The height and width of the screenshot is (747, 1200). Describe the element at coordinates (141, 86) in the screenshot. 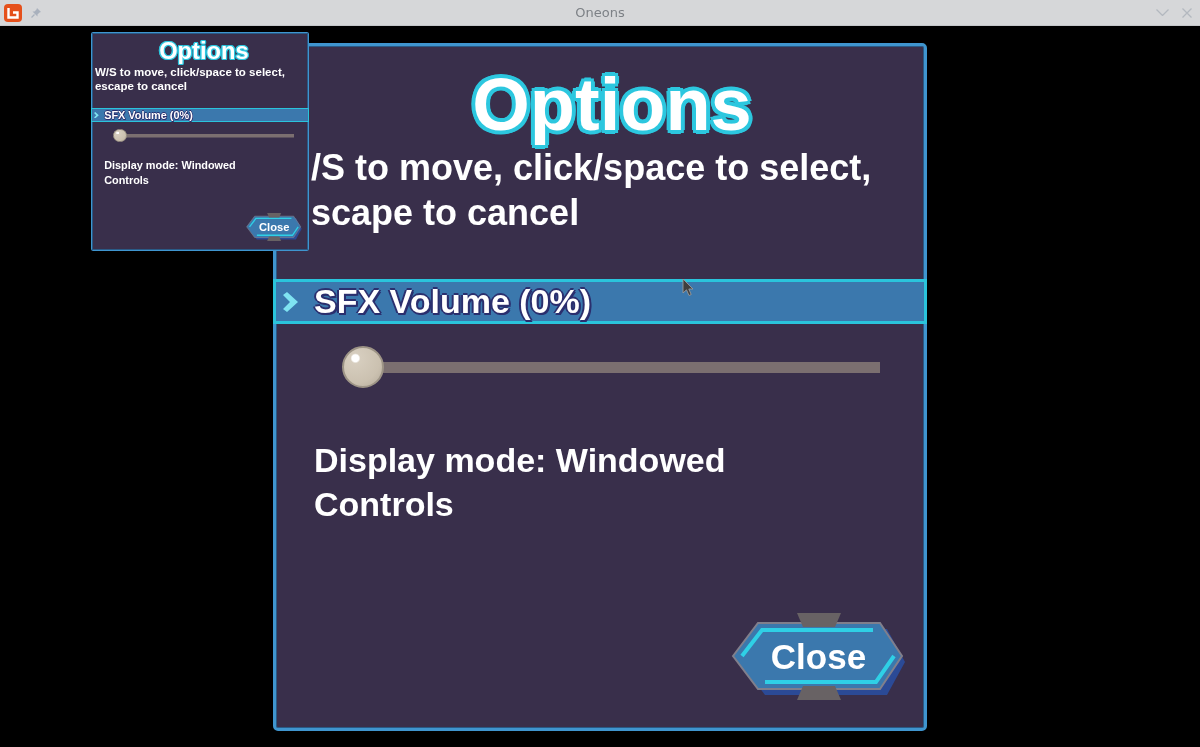

I see `instruction-text: escape to cancel` at that location.